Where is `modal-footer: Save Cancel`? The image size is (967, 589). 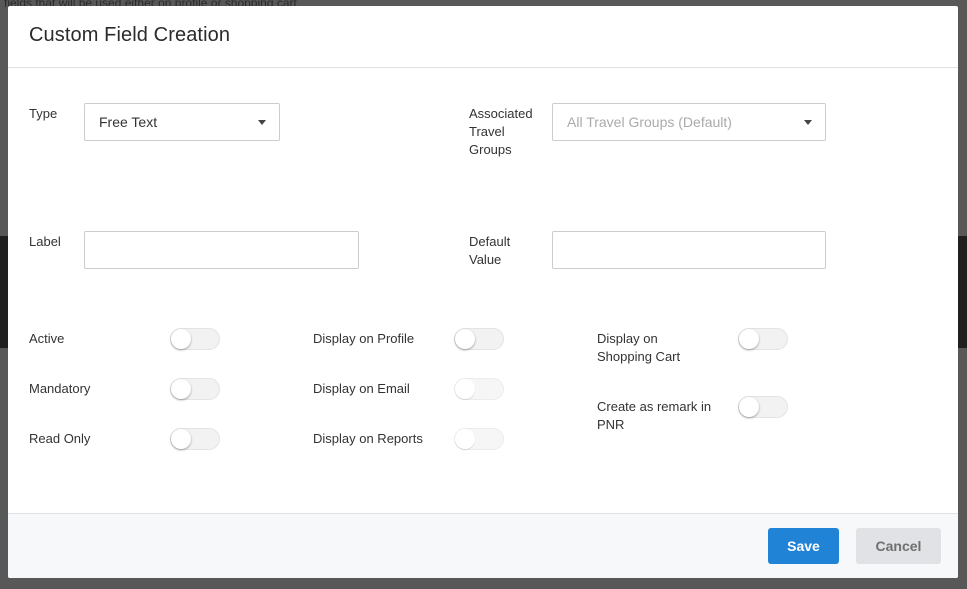
modal-footer: Save Cancel is located at coordinates (483, 545).